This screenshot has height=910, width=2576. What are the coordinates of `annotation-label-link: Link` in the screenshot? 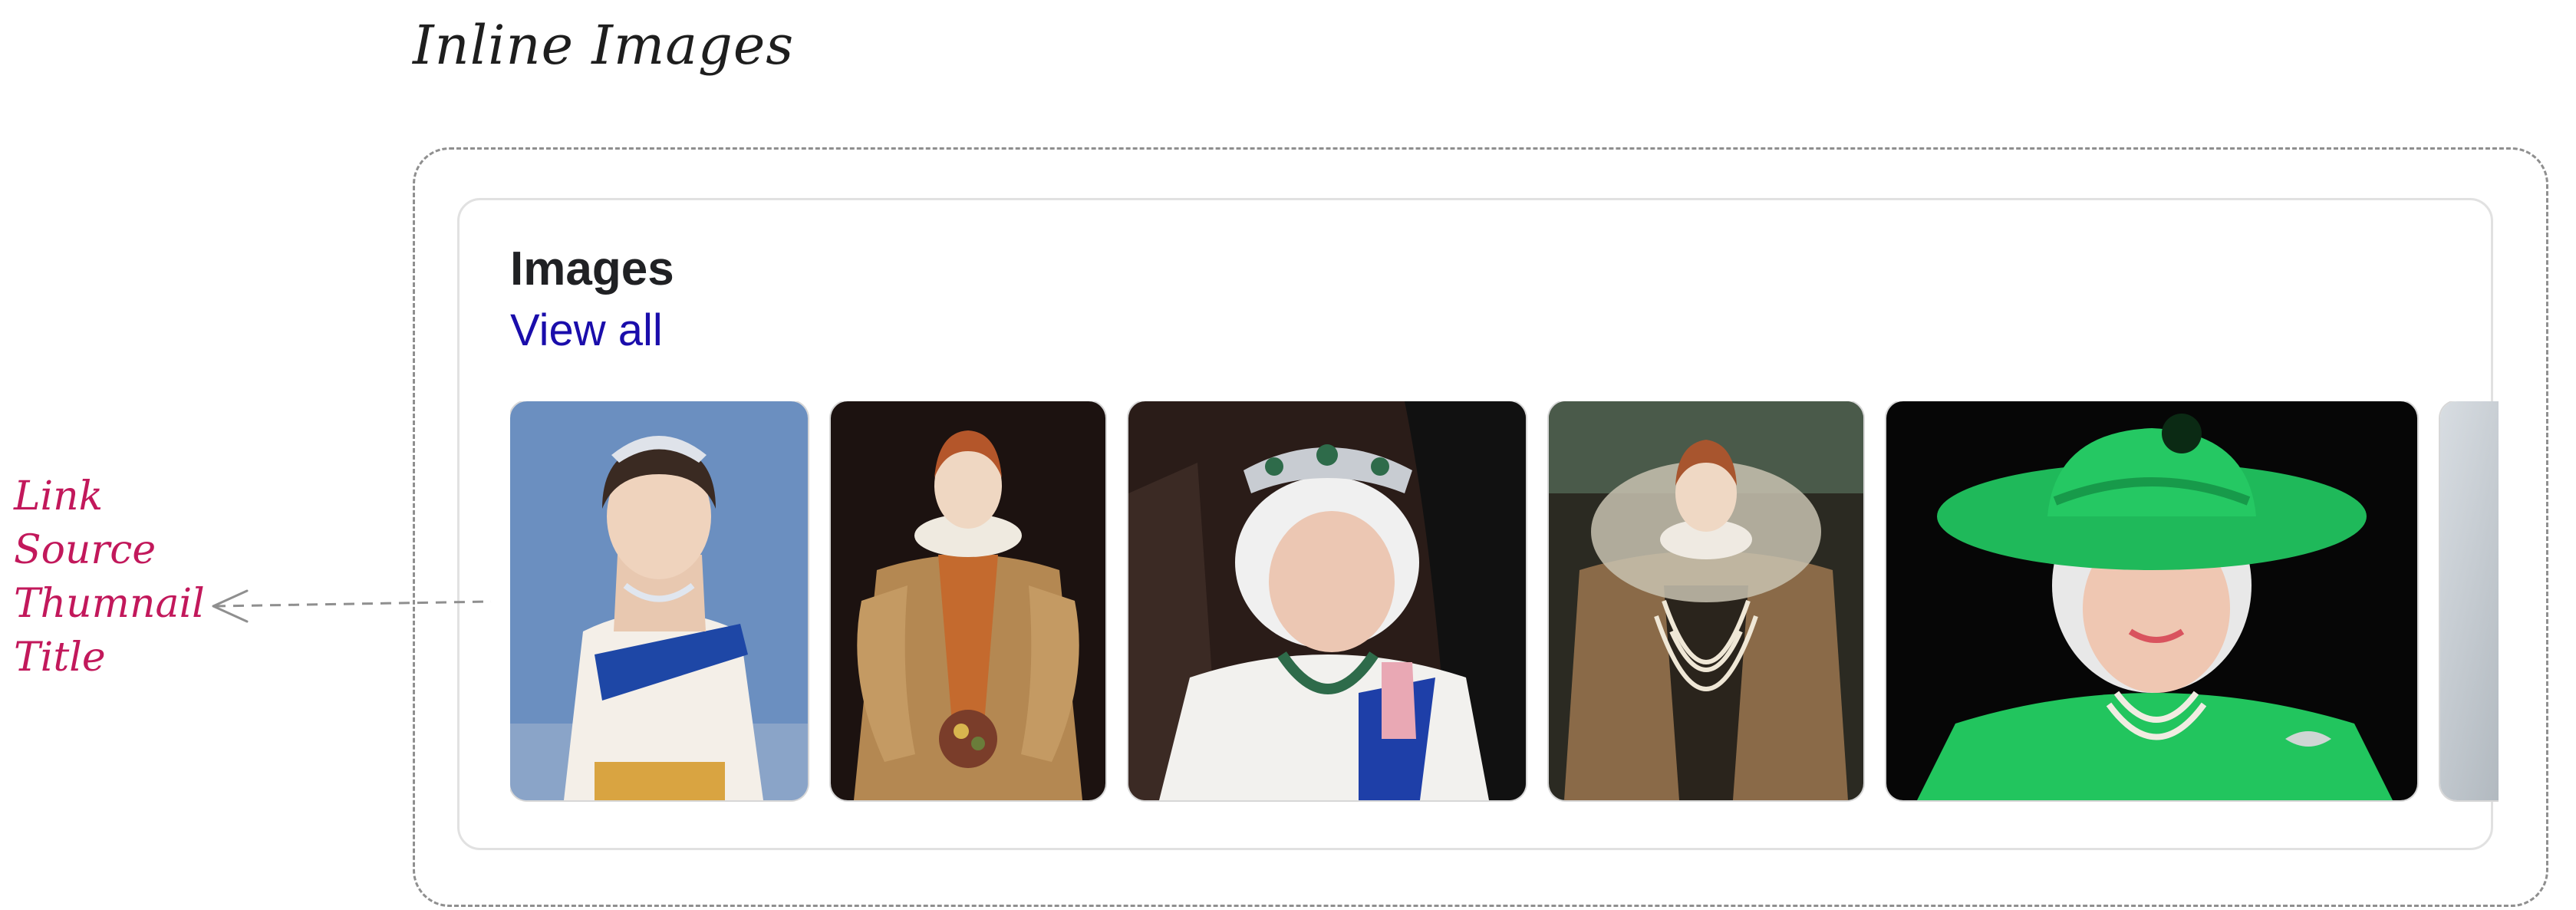 It's located at (59, 496).